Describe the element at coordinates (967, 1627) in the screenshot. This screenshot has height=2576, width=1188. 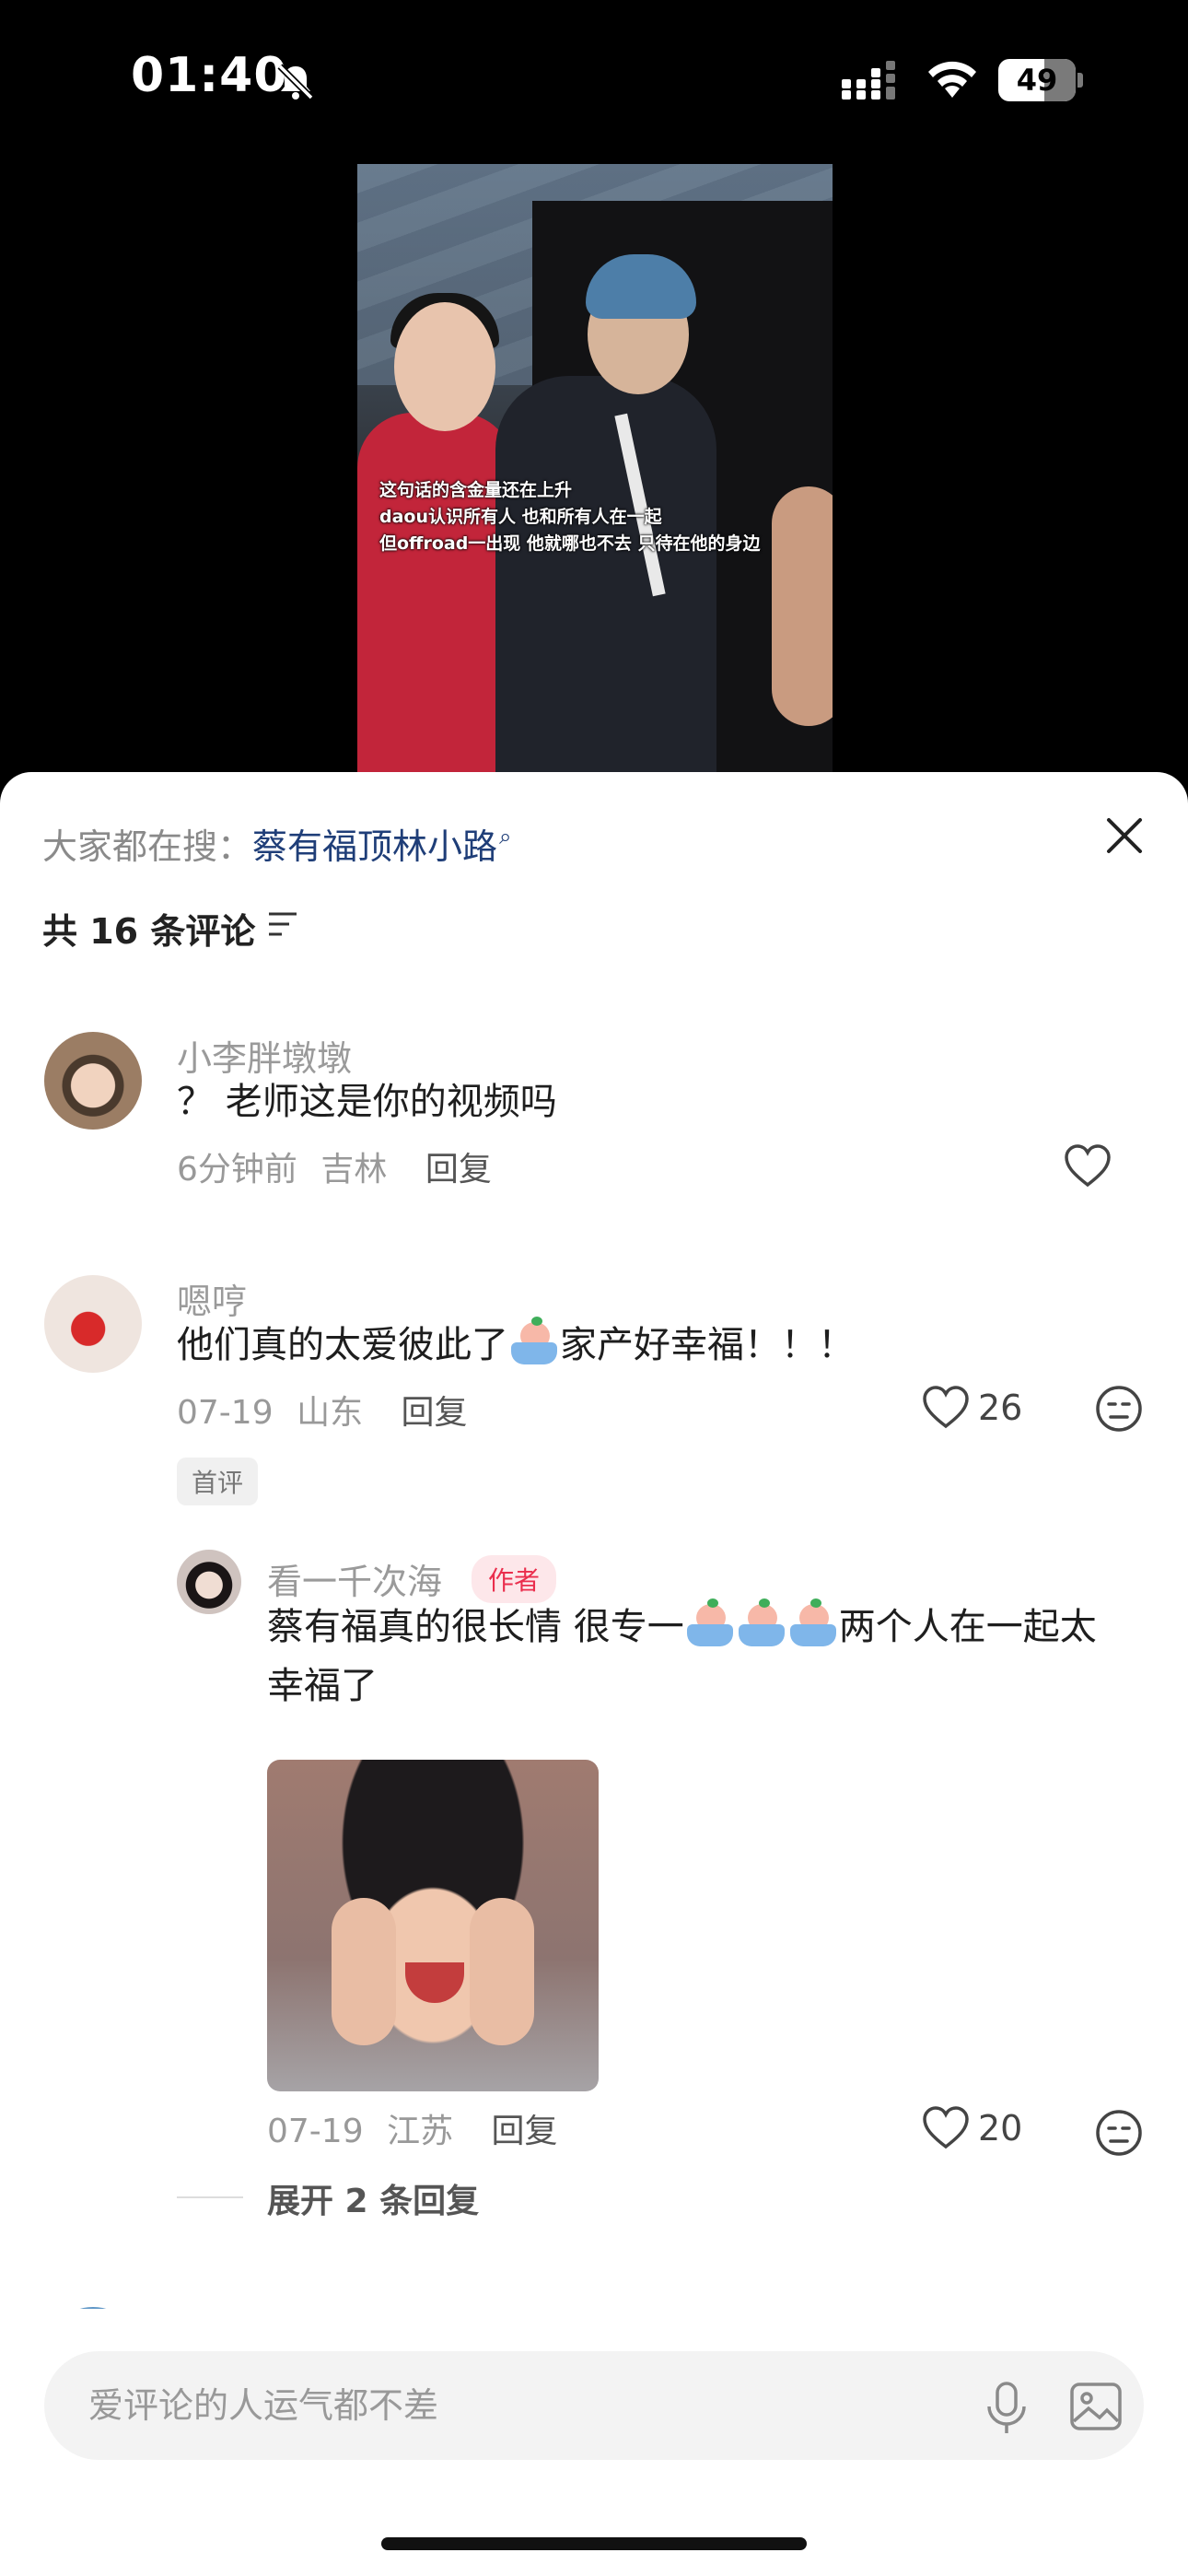
I see `comment-text-part: 两个人在一起太` at that location.